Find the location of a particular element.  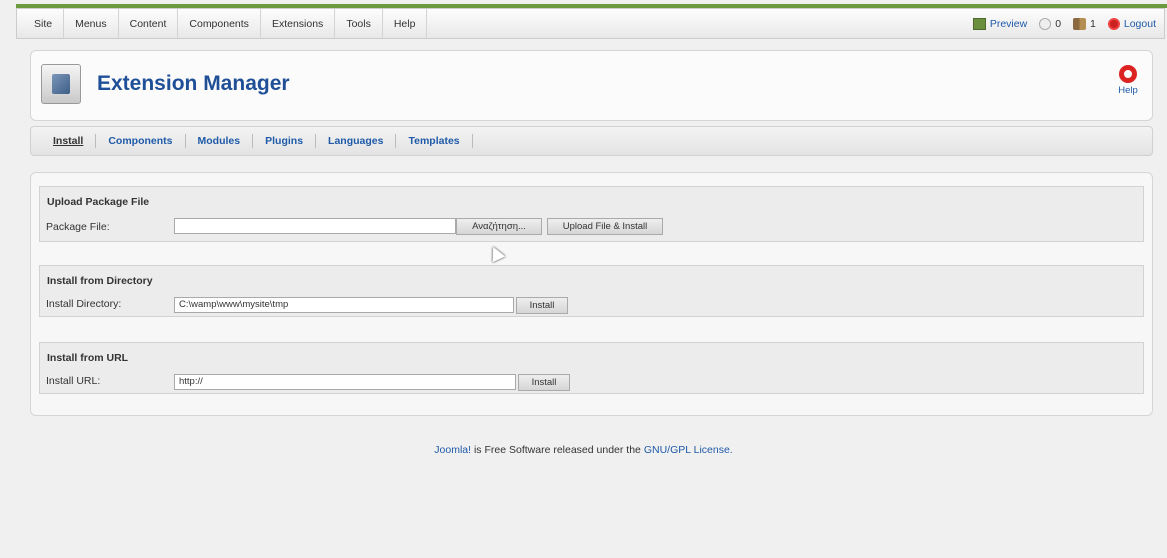

install-directory-input: C:\wamp\www\mysite\tmp is located at coordinates (344, 305).